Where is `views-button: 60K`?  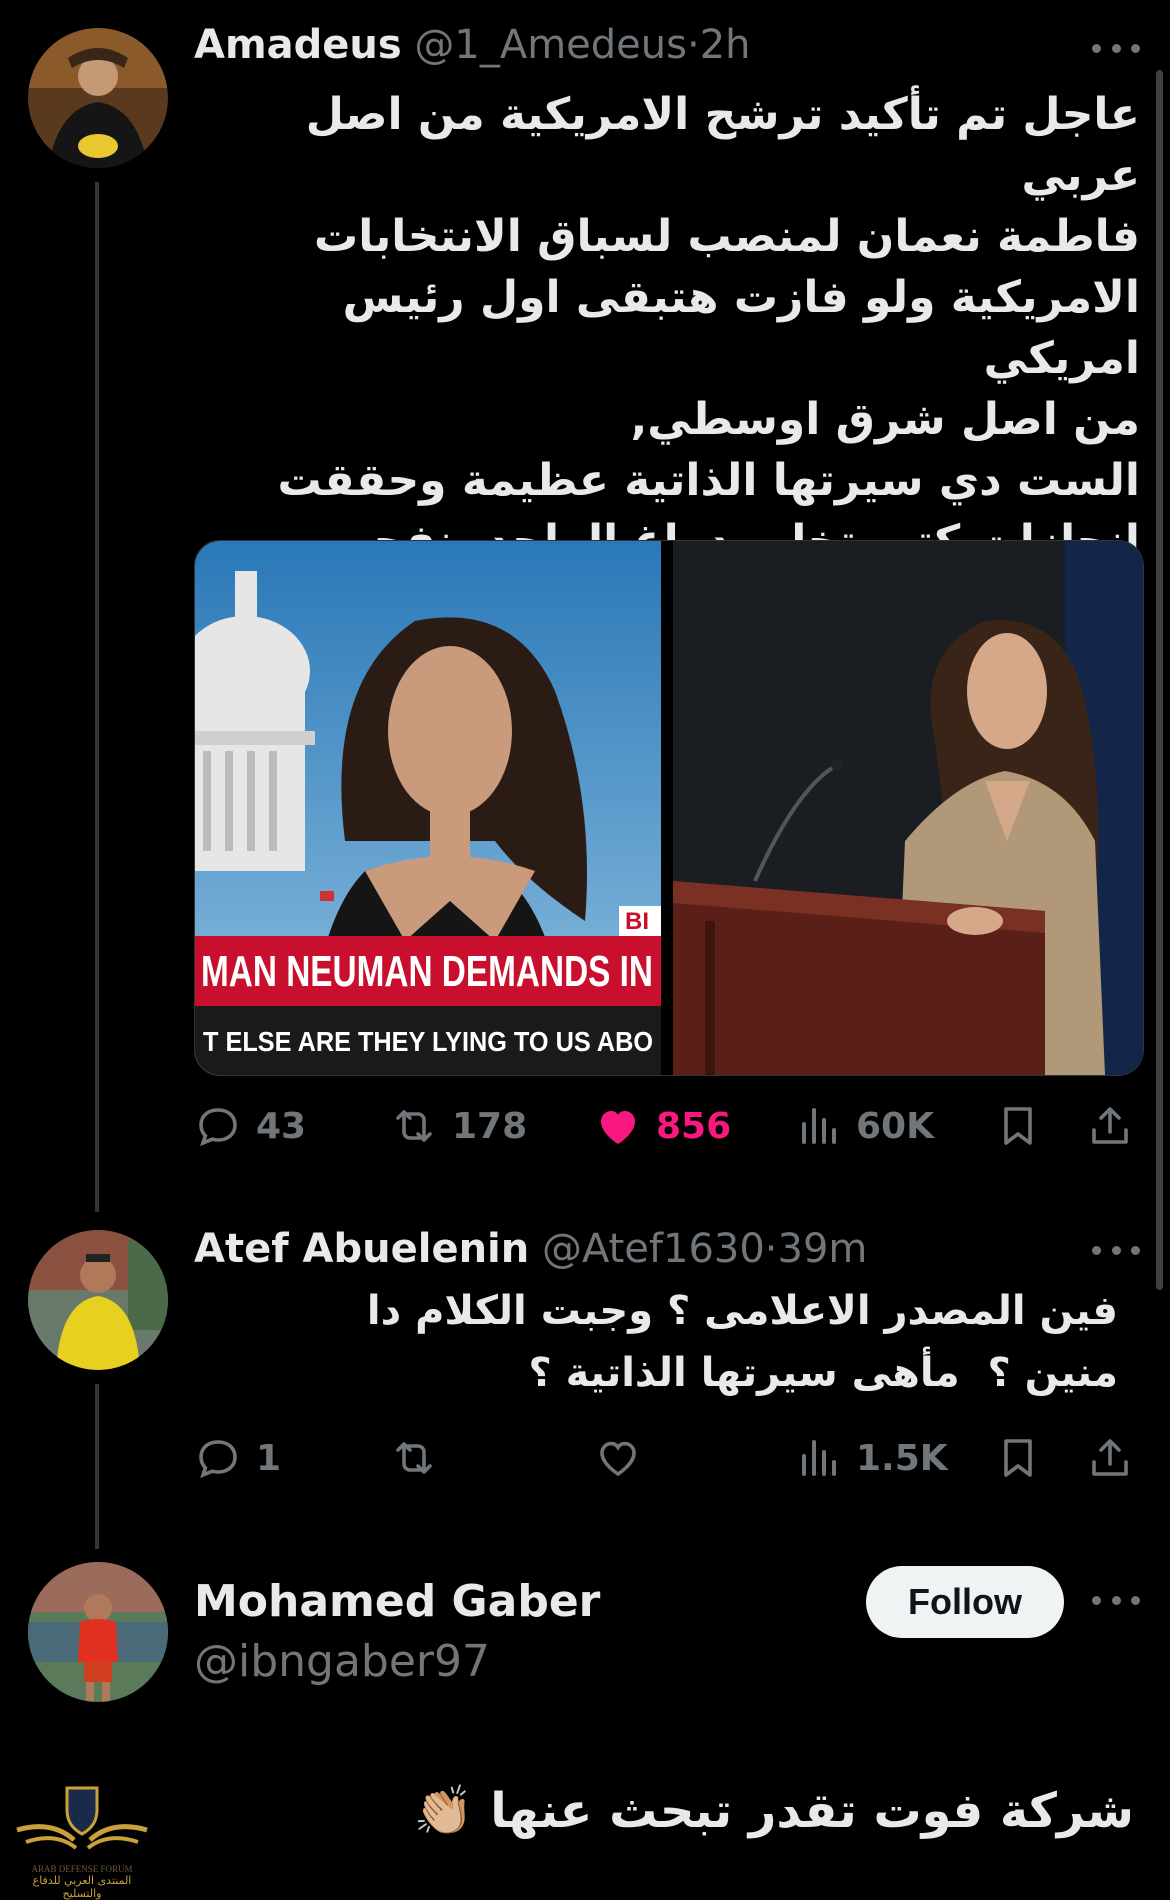
views-button: 60K is located at coordinates (864, 1126).